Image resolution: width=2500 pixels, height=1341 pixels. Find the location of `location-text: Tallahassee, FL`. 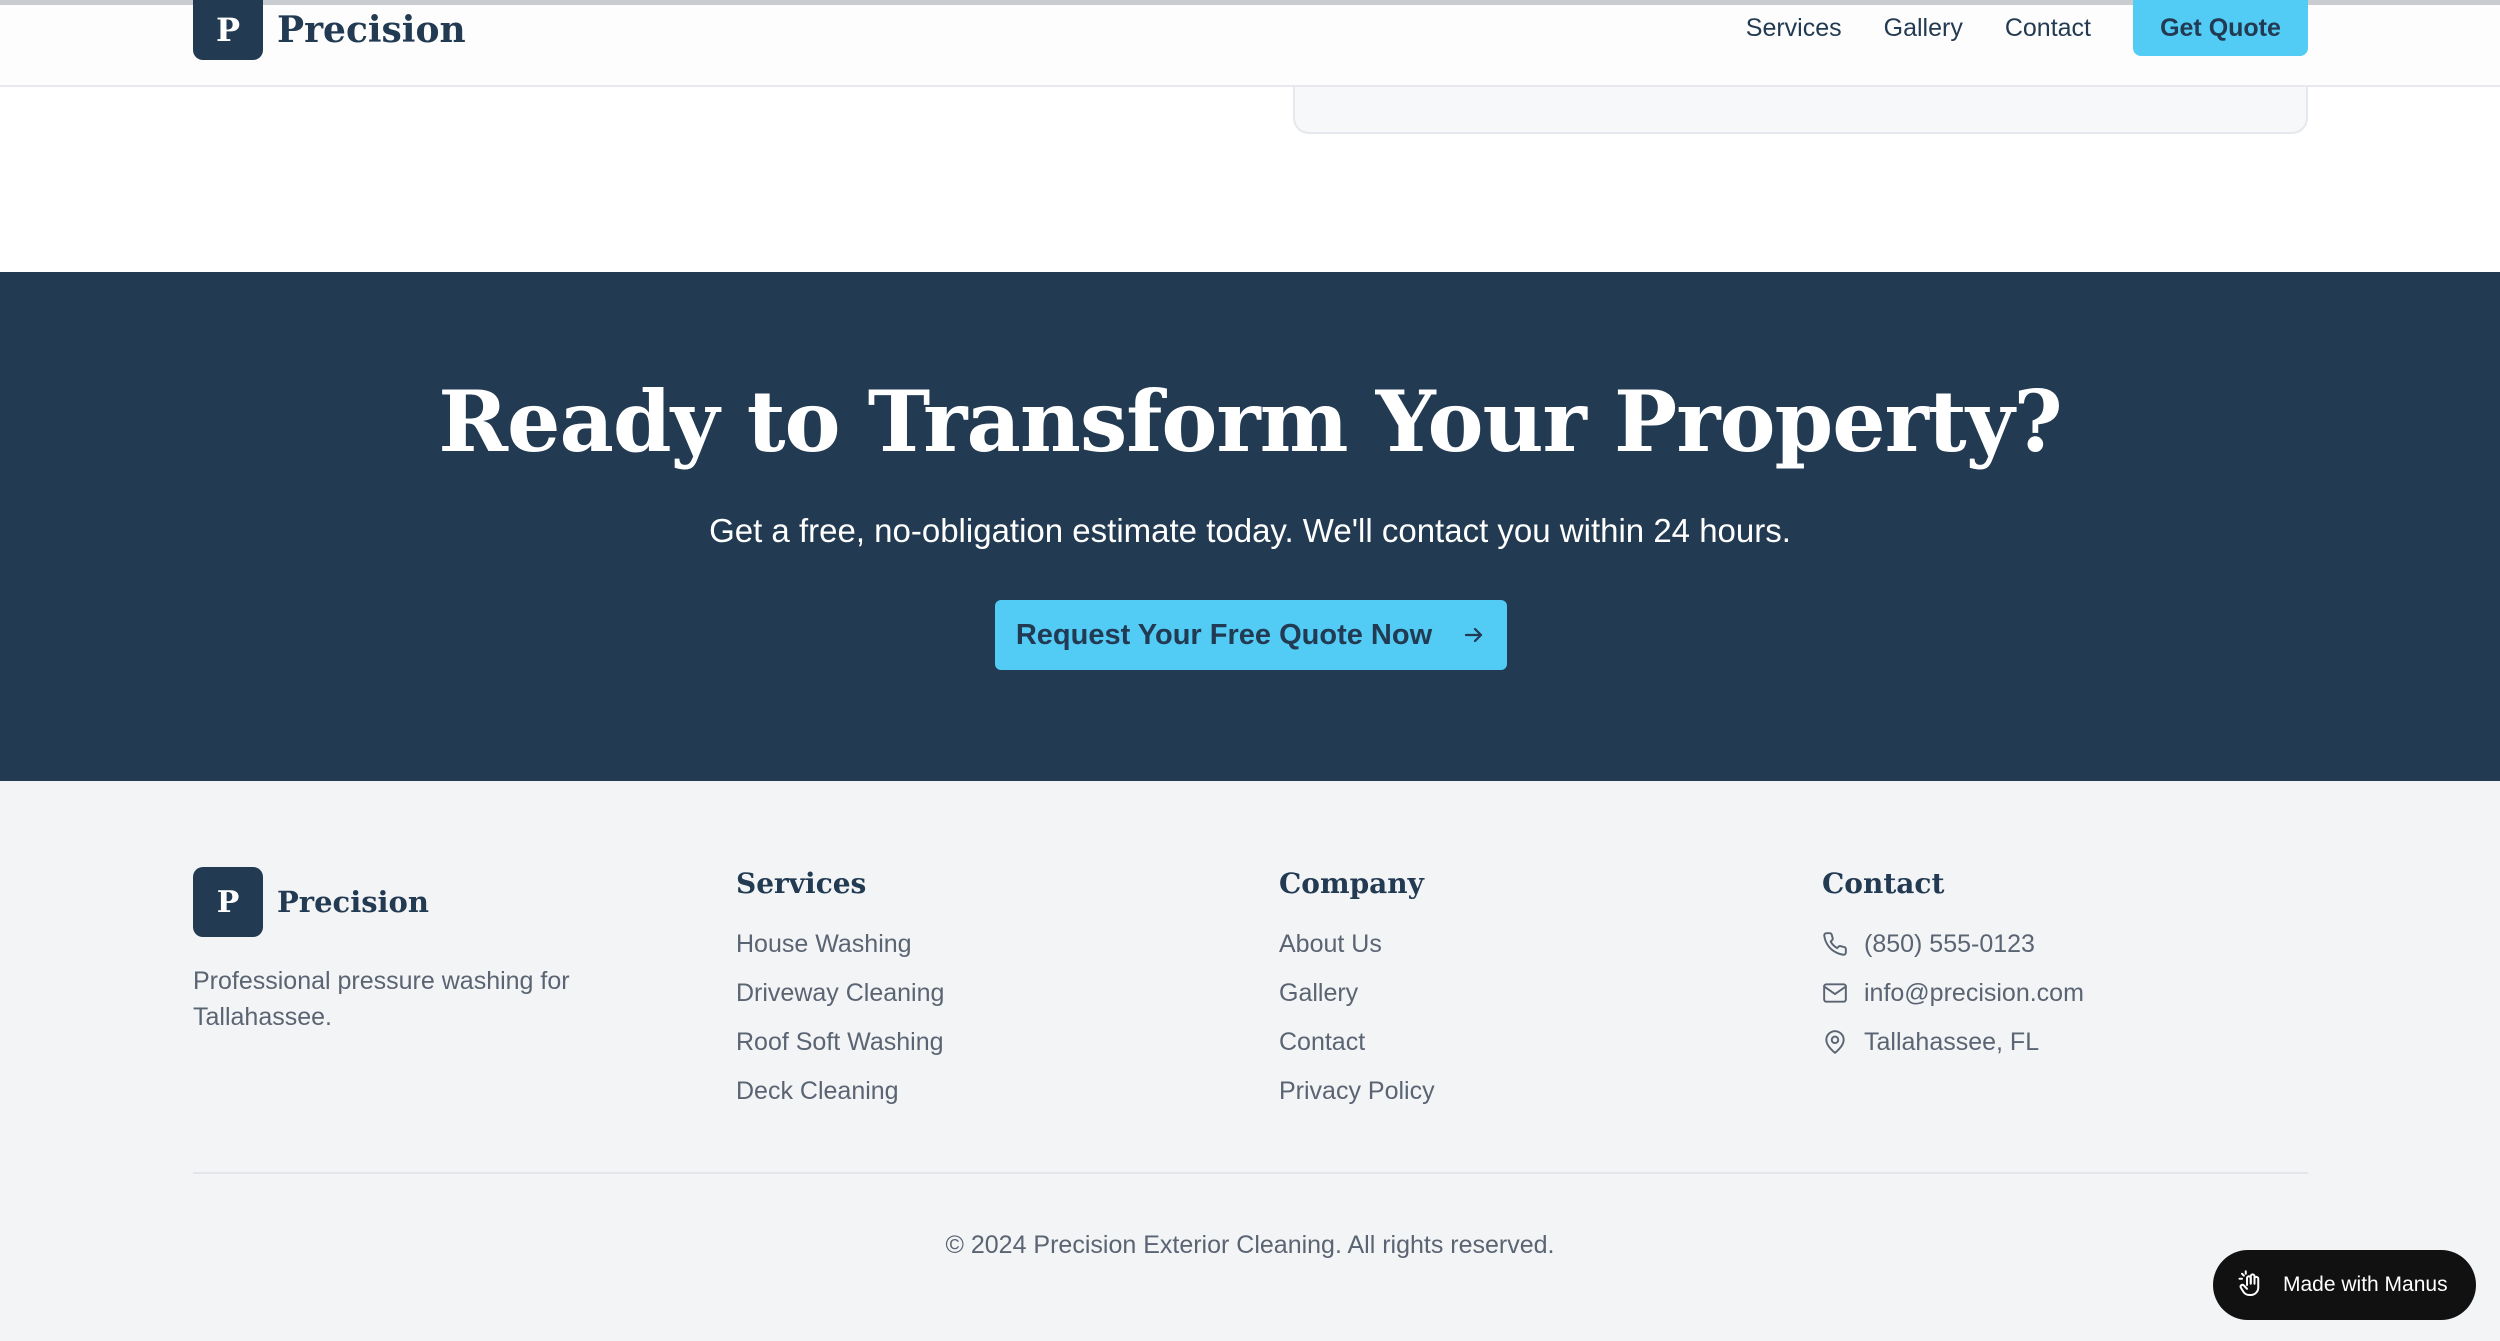

location-text: Tallahassee, FL is located at coordinates (1952, 1042).